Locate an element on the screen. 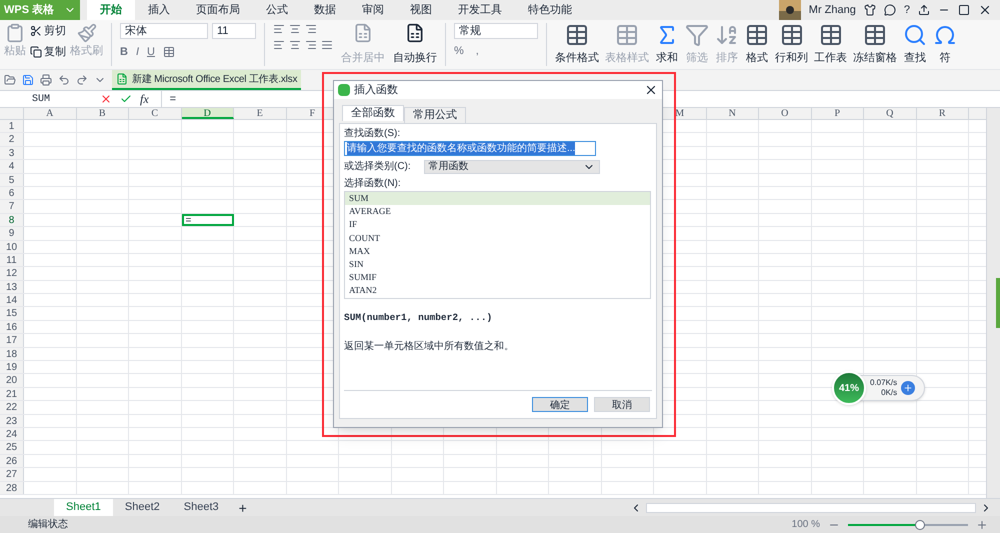 The height and width of the screenshot is (533, 1000). column-header: E is located at coordinates (260, 113).